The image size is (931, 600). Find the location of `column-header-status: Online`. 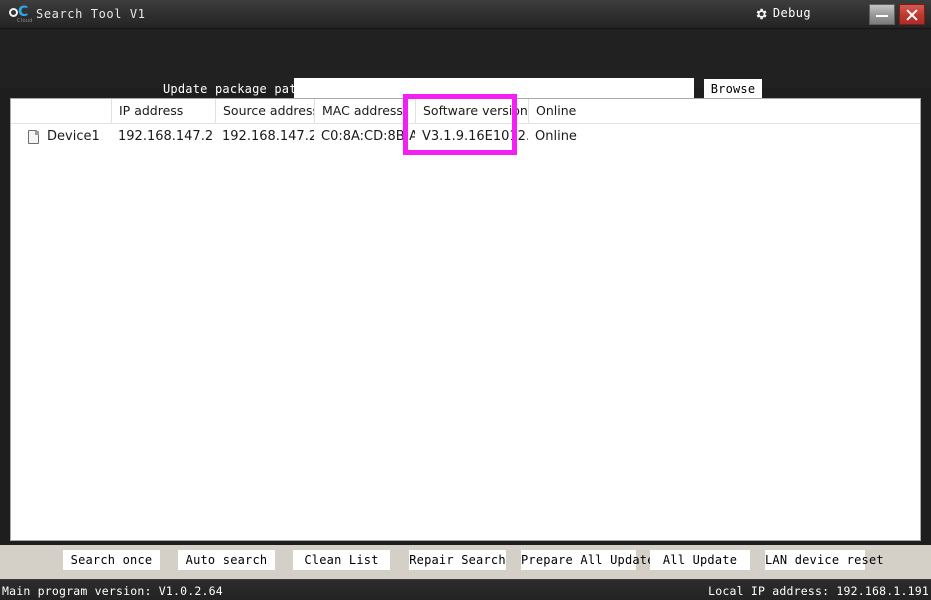

column-header-status: Online is located at coordinates (724, 111).